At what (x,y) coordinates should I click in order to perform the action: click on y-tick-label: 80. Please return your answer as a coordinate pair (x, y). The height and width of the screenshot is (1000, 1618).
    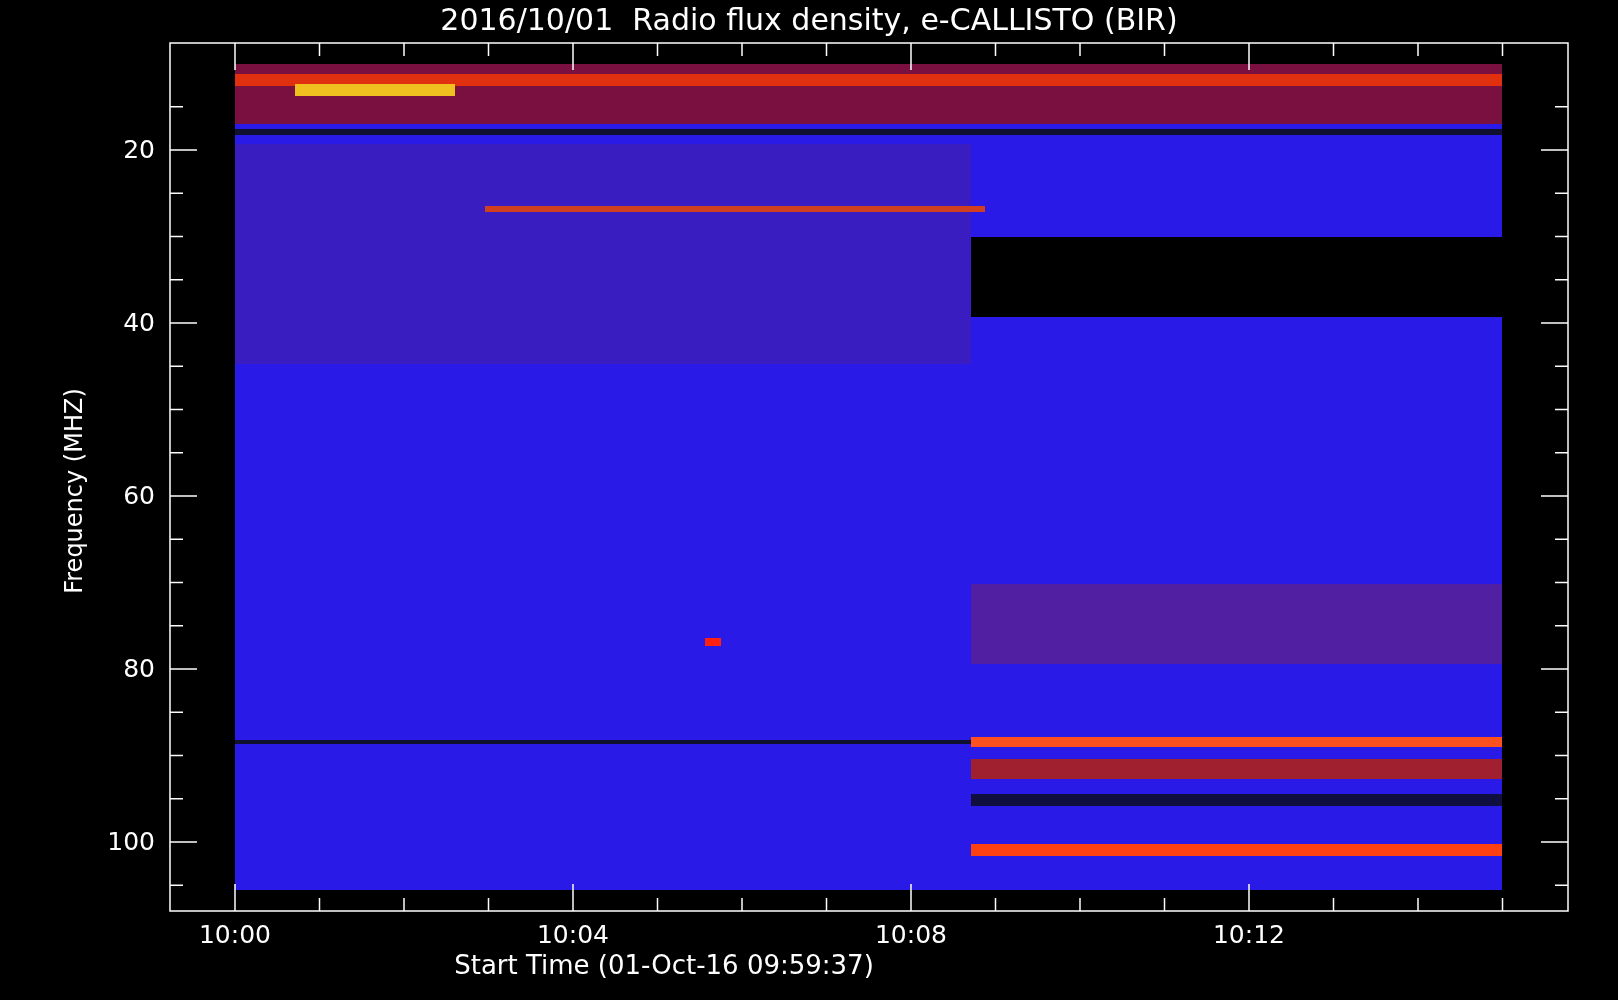
    Looking at the image, I should click on (138, 669).